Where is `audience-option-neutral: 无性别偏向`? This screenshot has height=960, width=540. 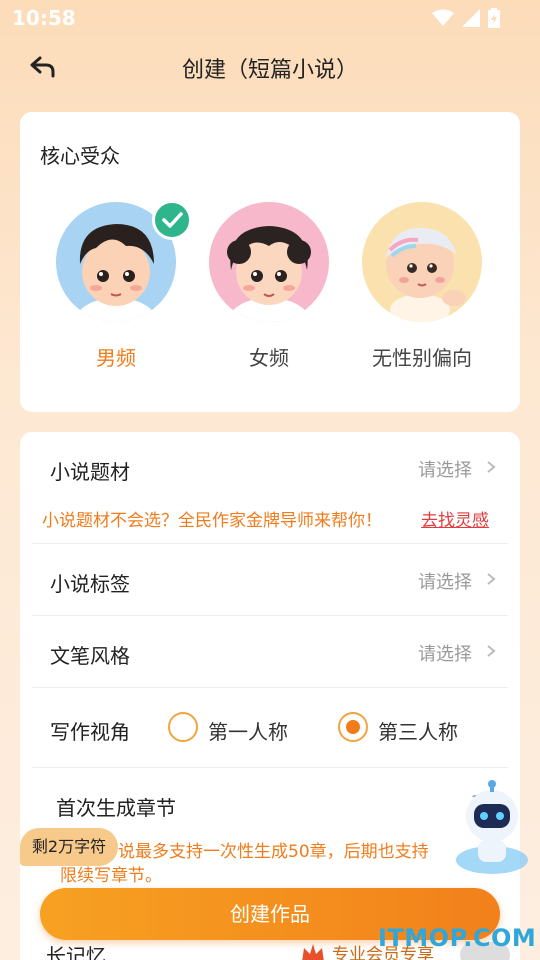 audience-option-neutral: 无性别偏向 is located at coordinates (422, 292).